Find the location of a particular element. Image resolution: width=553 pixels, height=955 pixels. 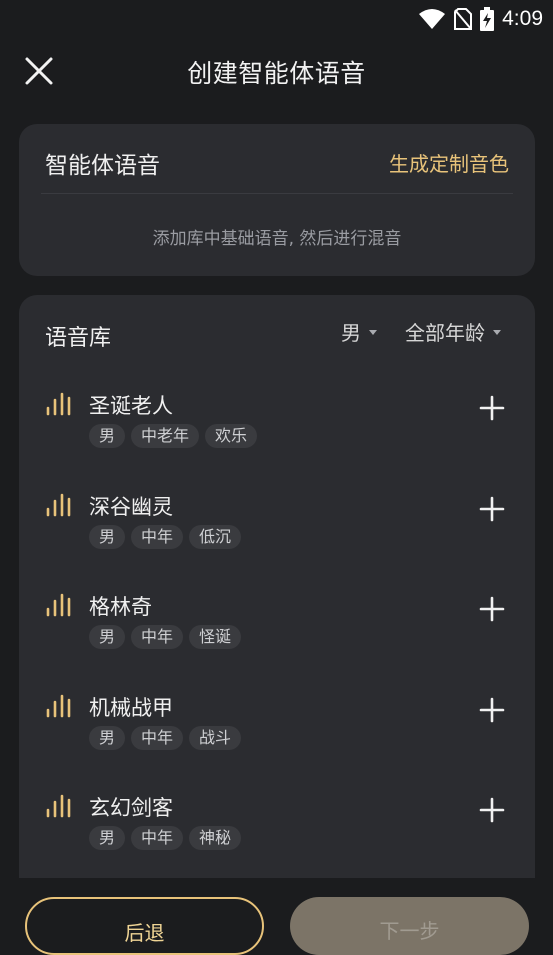

voice-item: 格林奇男中年 怪诞 is located at coordinates (277, 631).